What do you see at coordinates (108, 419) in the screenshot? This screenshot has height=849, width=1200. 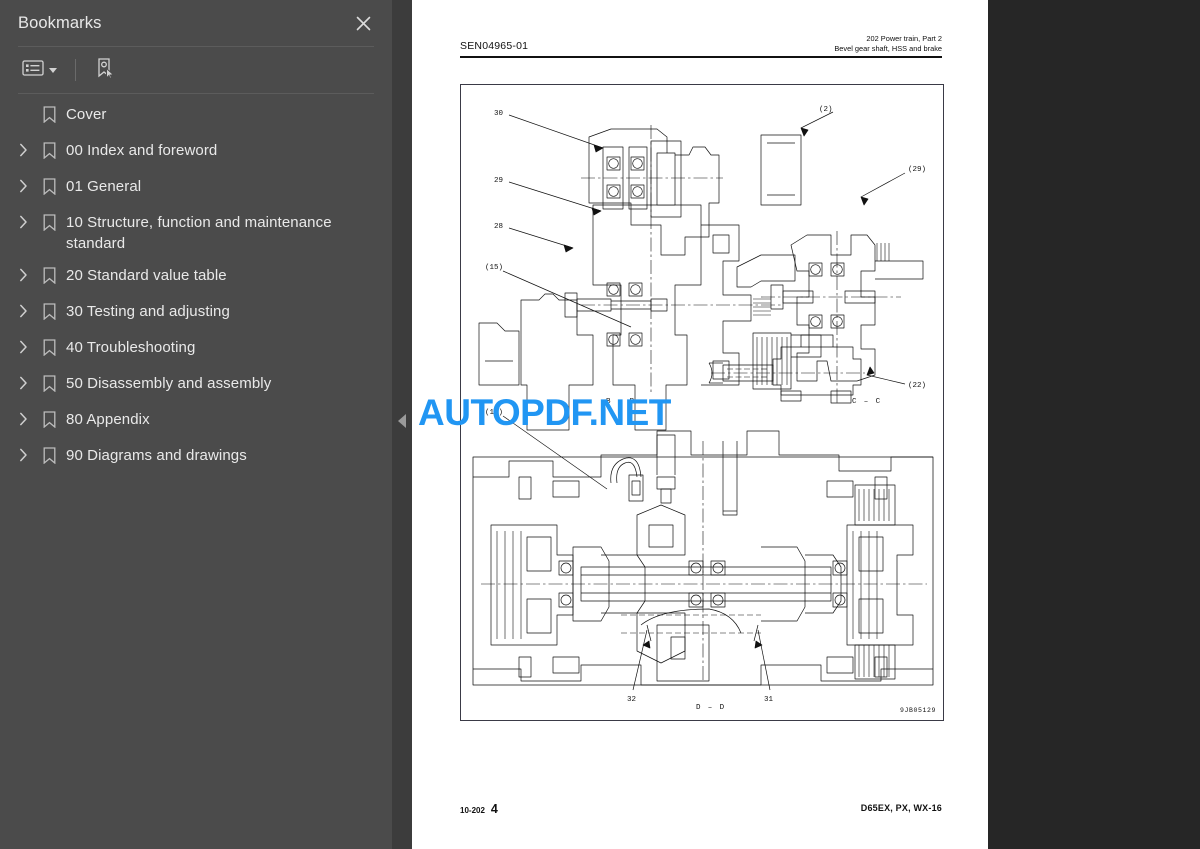 I see `bookmark-label: 80 Appendix` at bounding box center [108, 419].